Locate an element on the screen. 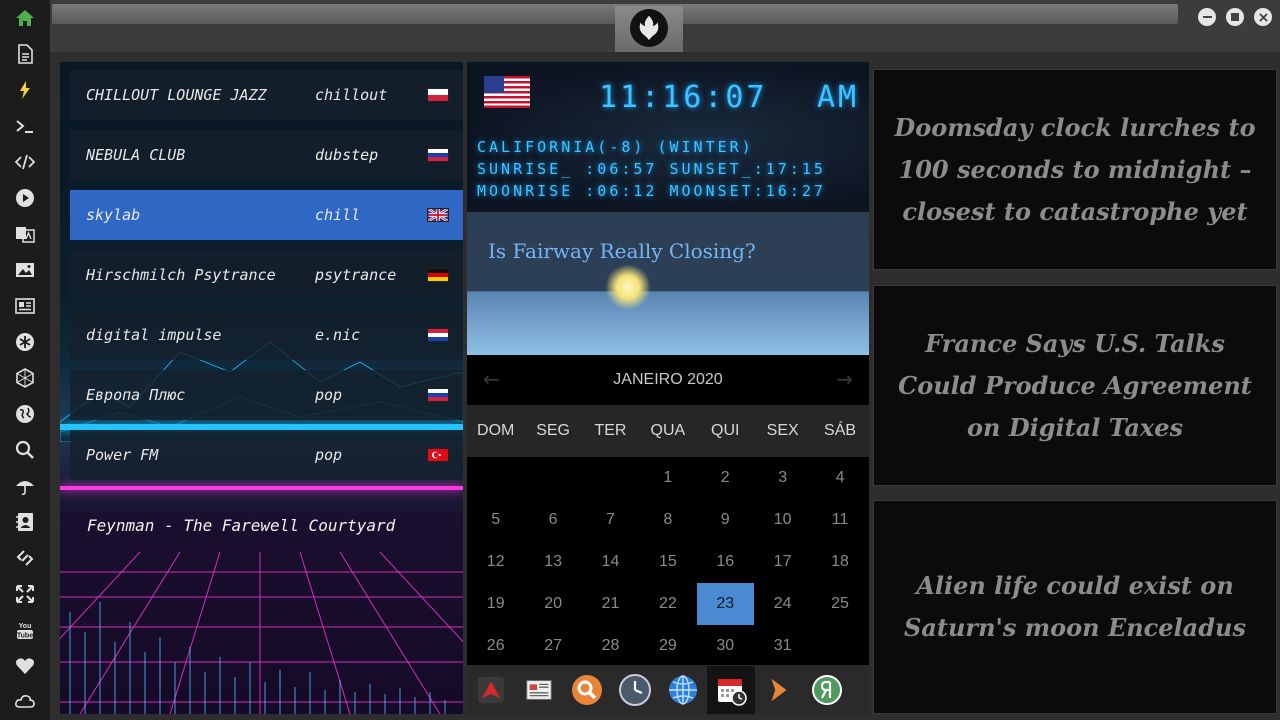 The image size is (1280, 720). clock-icon is located at coordinates (635, 690).